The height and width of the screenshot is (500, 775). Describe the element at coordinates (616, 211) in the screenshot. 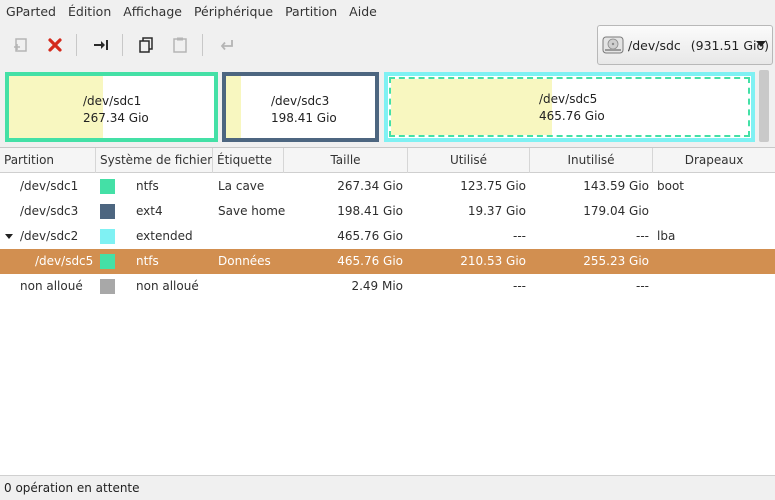

I see `cell-unused: 179.04 Gio` at that location.